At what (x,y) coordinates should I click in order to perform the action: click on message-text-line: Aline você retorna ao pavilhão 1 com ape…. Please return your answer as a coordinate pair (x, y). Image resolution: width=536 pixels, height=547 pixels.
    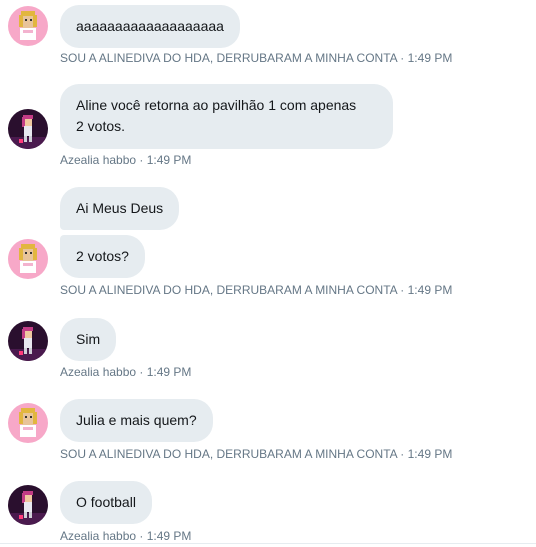
    Looking at the image, I should click on (216, 105).